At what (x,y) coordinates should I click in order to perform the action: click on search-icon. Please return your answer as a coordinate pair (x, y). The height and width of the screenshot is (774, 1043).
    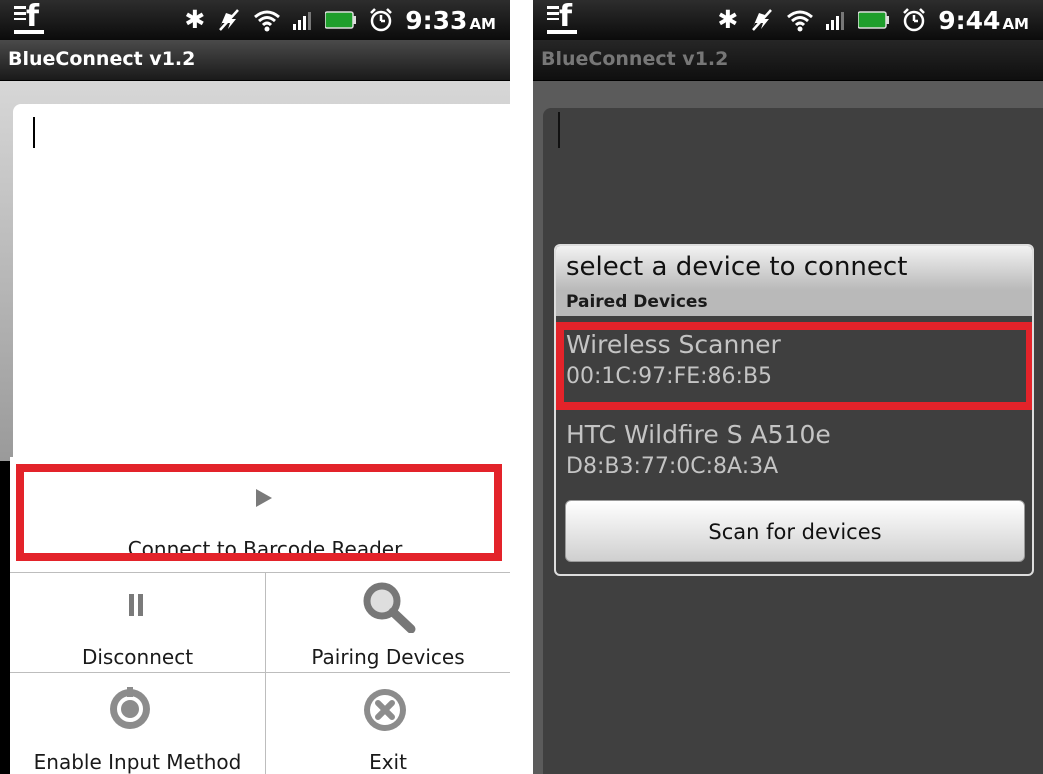
    Looking at the image, I should click on (389, 607).